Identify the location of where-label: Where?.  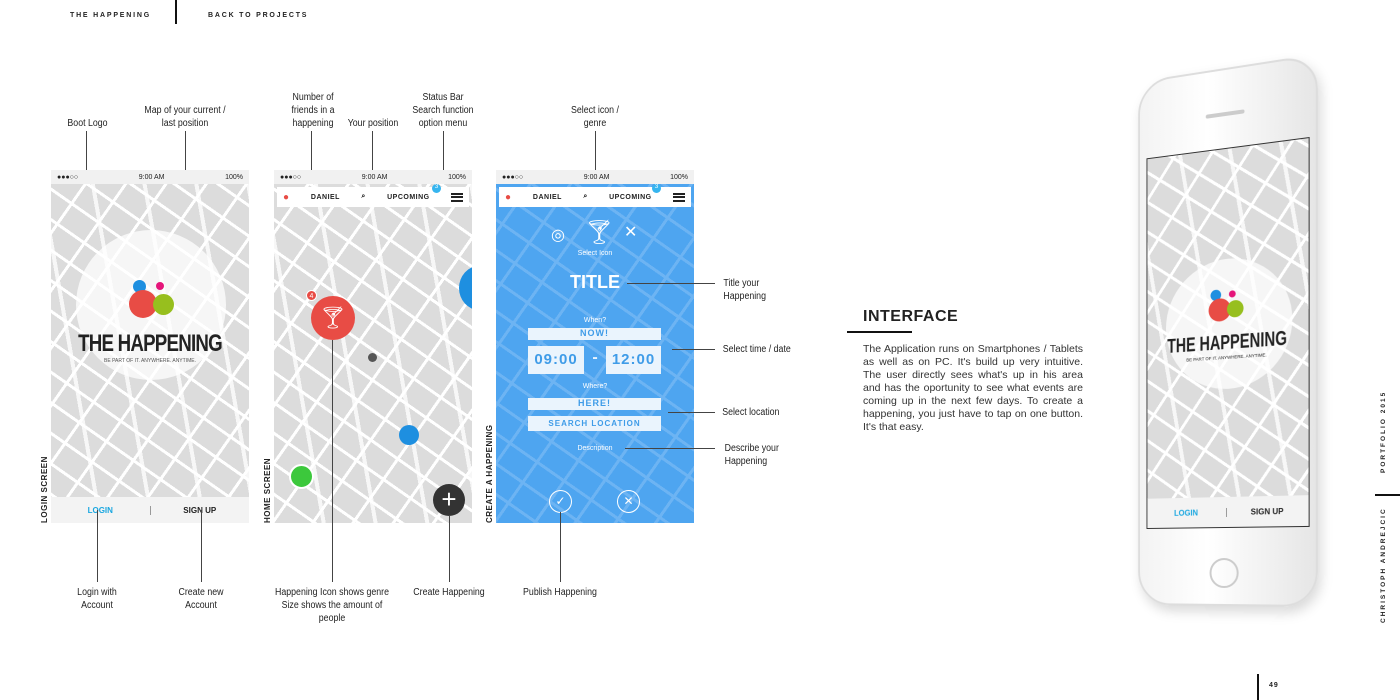
(595, 386).